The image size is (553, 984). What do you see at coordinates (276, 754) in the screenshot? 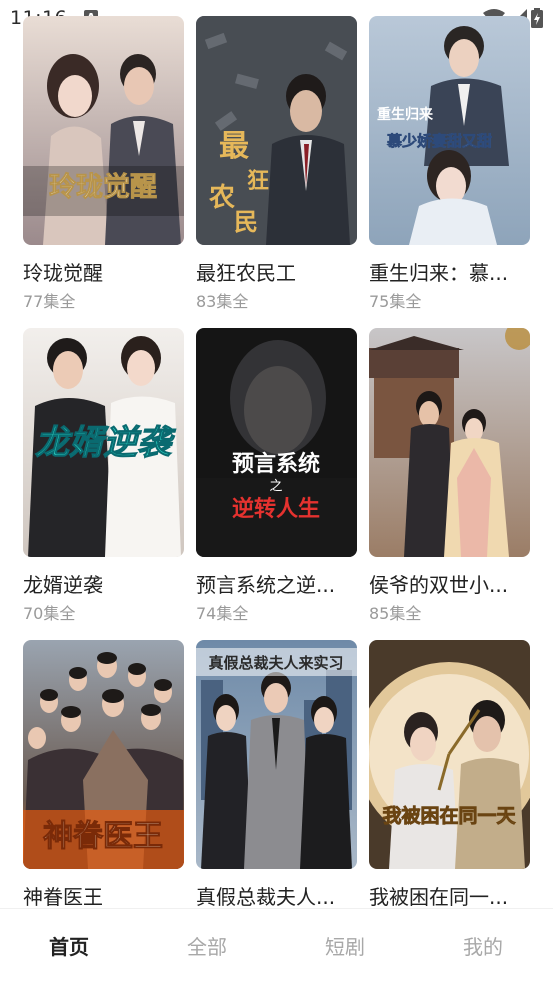
I see `drama-poster: 真假总裁夫人来实习` at bounding box center [276, 754].